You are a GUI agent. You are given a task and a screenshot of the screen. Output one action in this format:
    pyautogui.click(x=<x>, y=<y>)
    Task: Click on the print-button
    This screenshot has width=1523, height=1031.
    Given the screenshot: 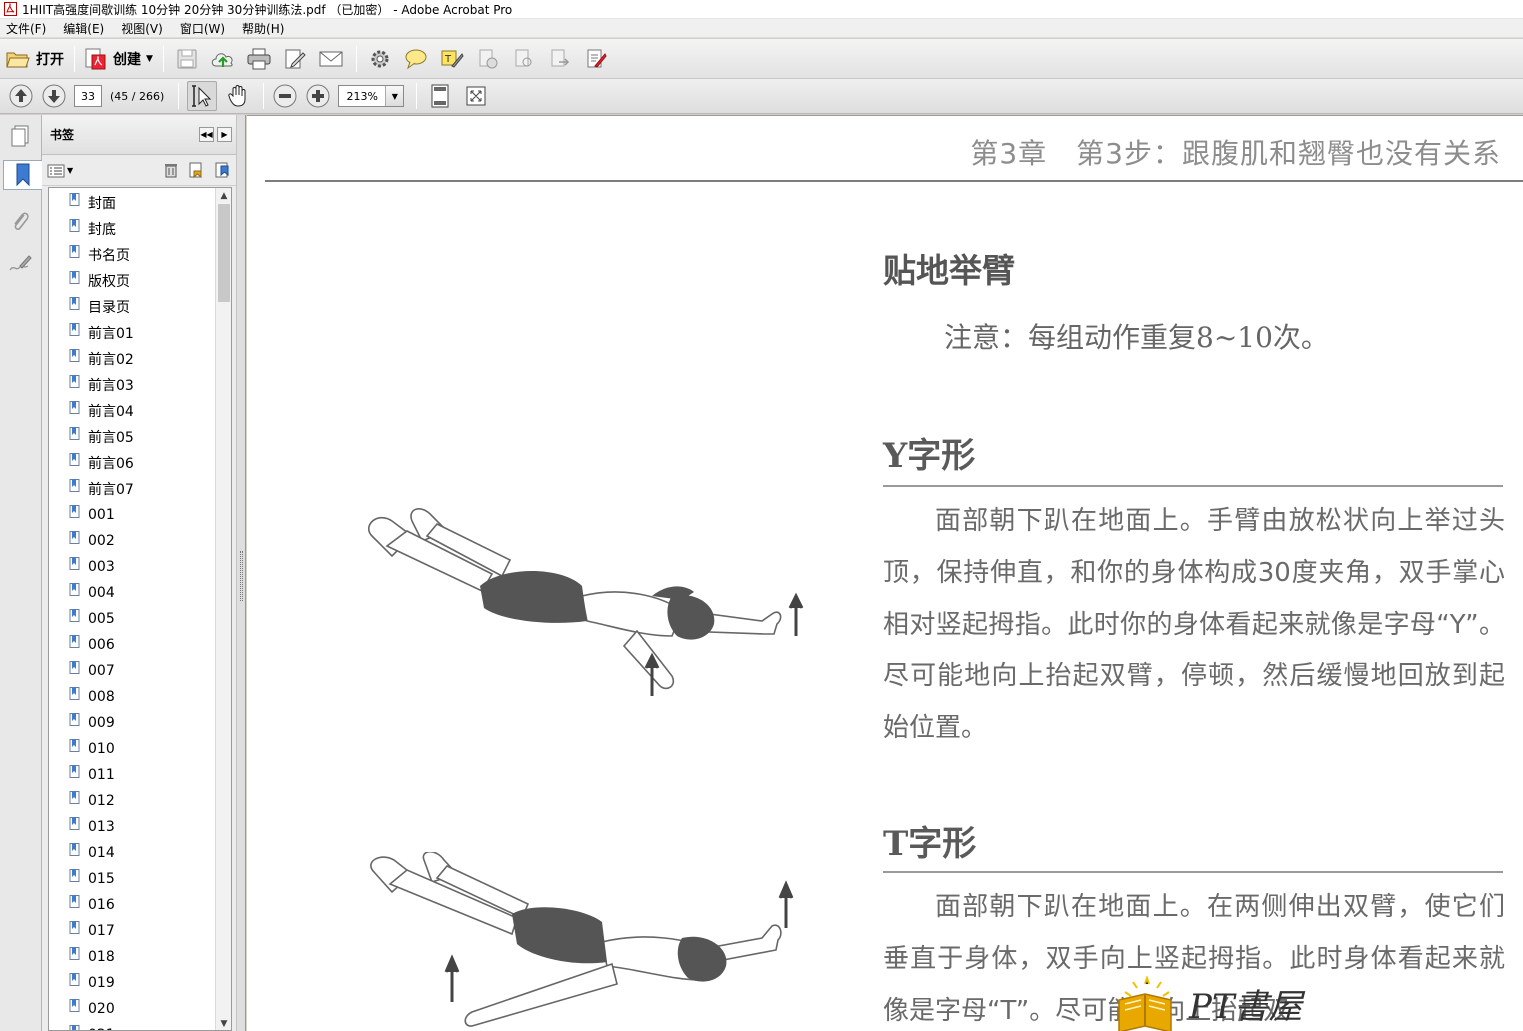 What is the action you would take?
    pyautogui.click(x=259, y=59)
    